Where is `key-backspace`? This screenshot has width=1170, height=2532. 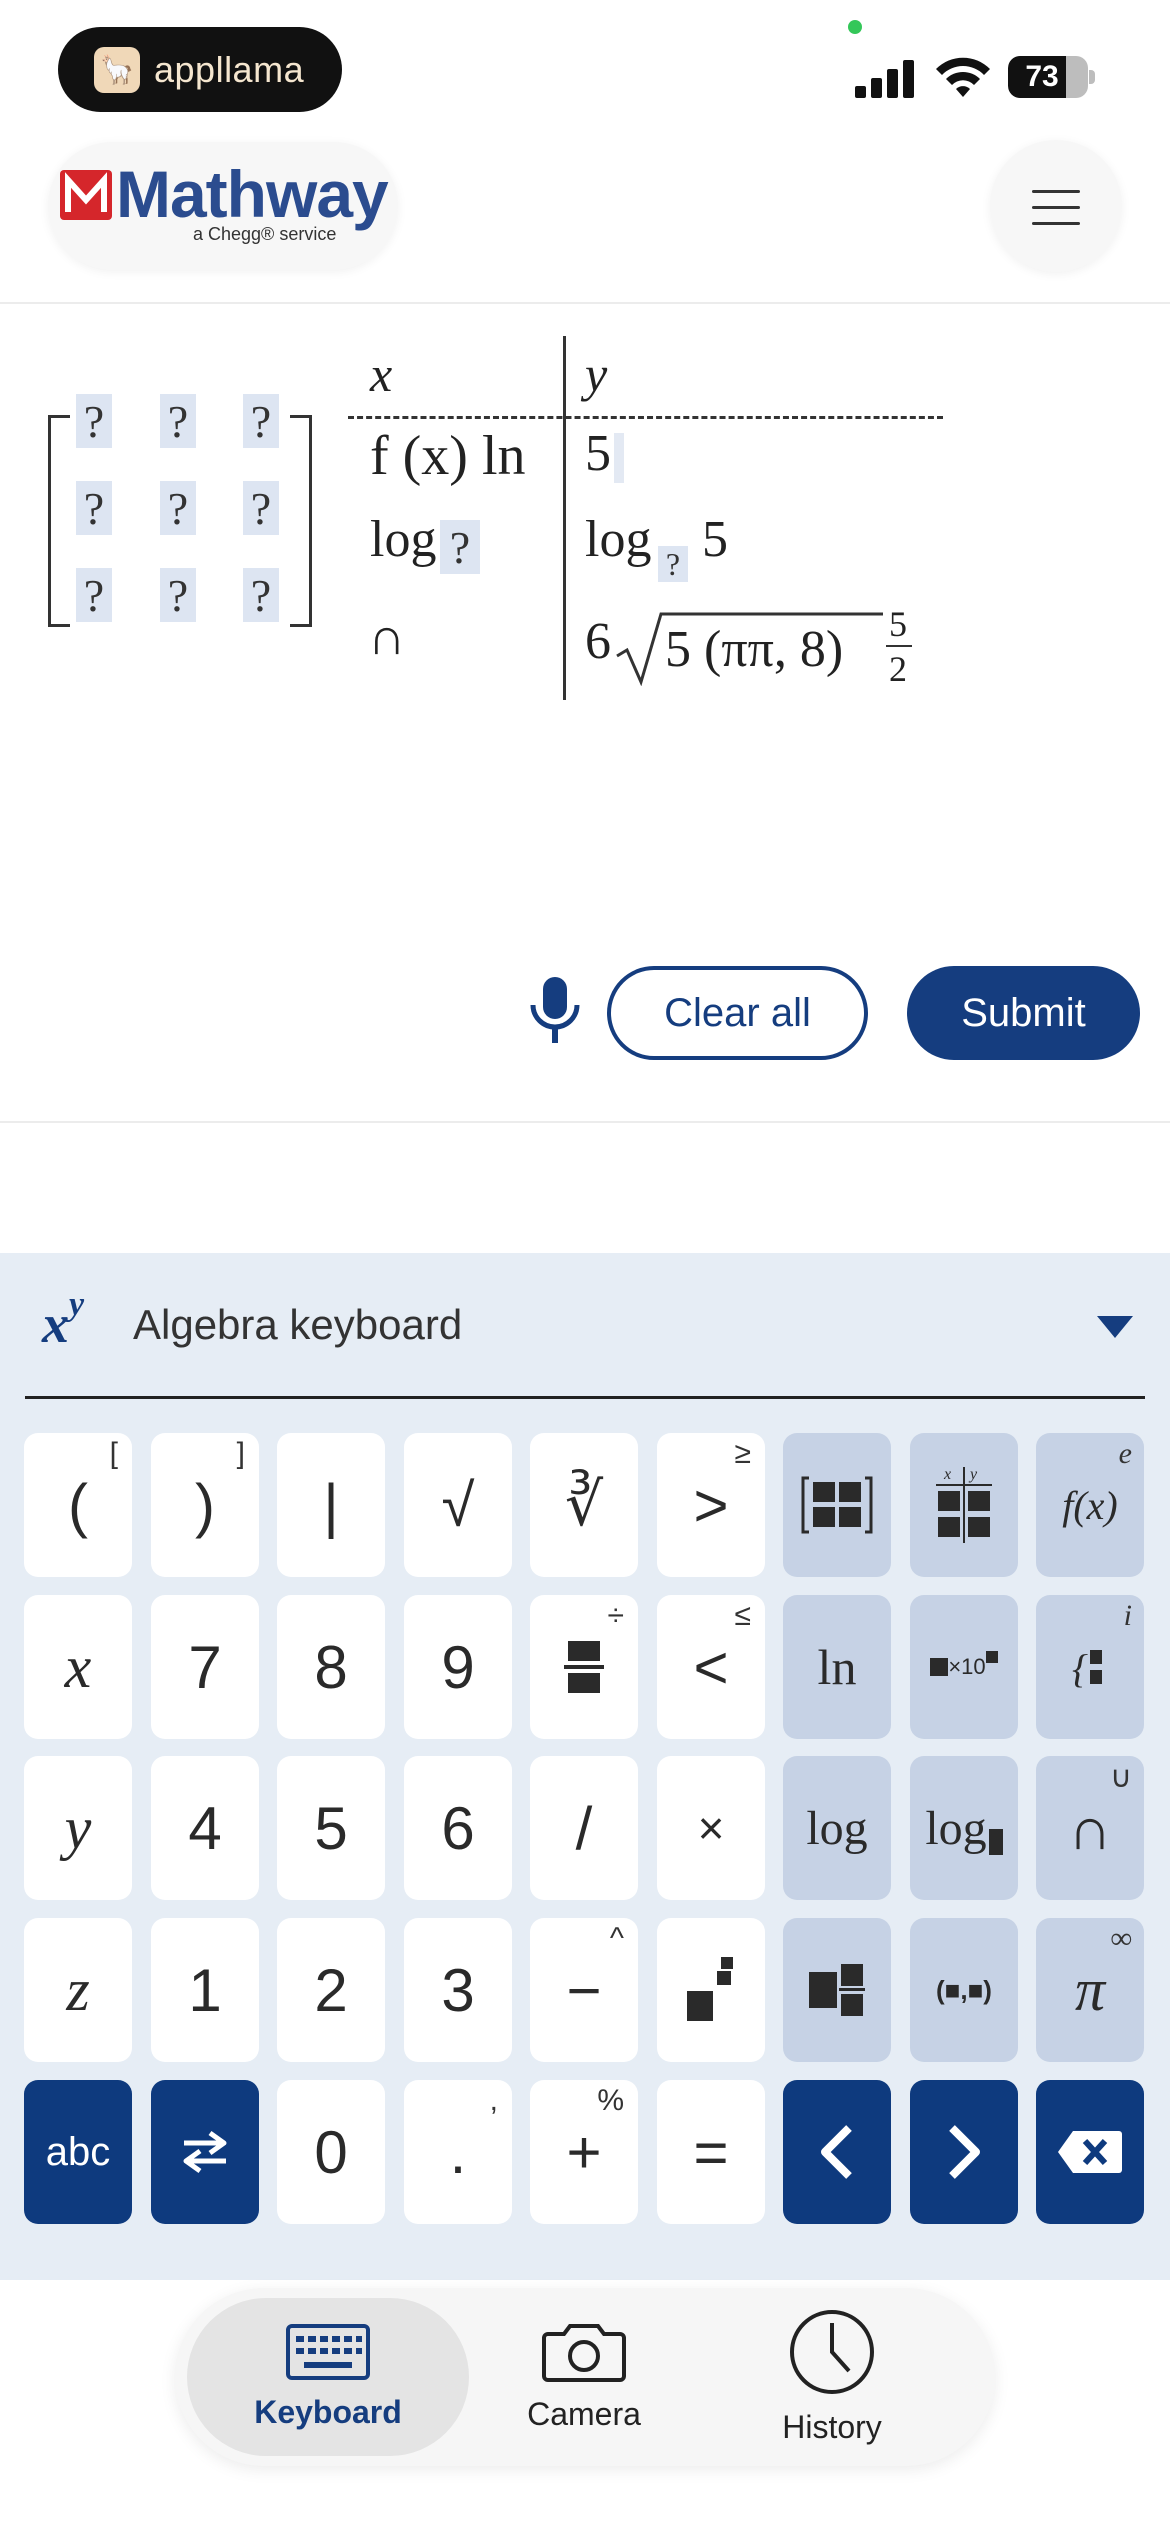 key-backspace is located at coordinates (1090, 2152).